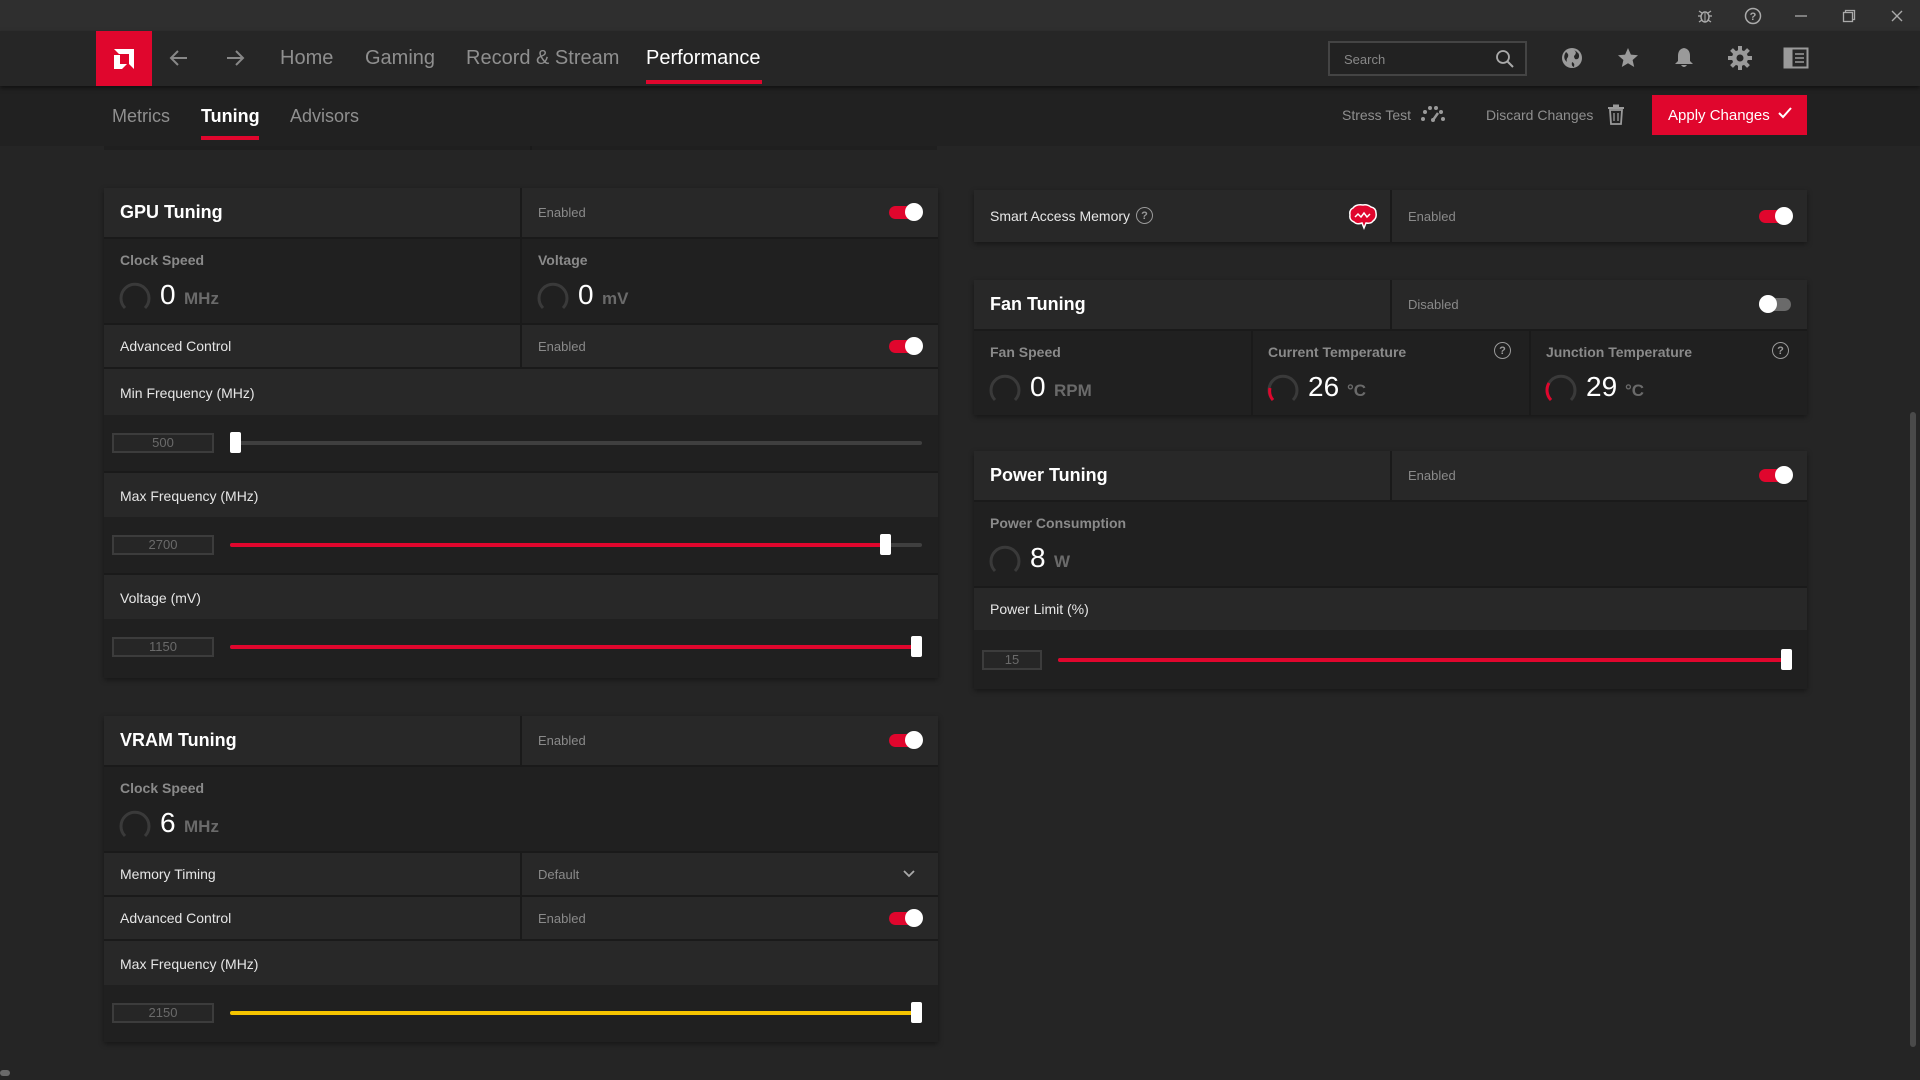 Image resolution: width=1920 pixels, height=1080 pixels. Describe the element at coordinates (1849, 16) in the screenshot. I see `restore-icon` at that location.